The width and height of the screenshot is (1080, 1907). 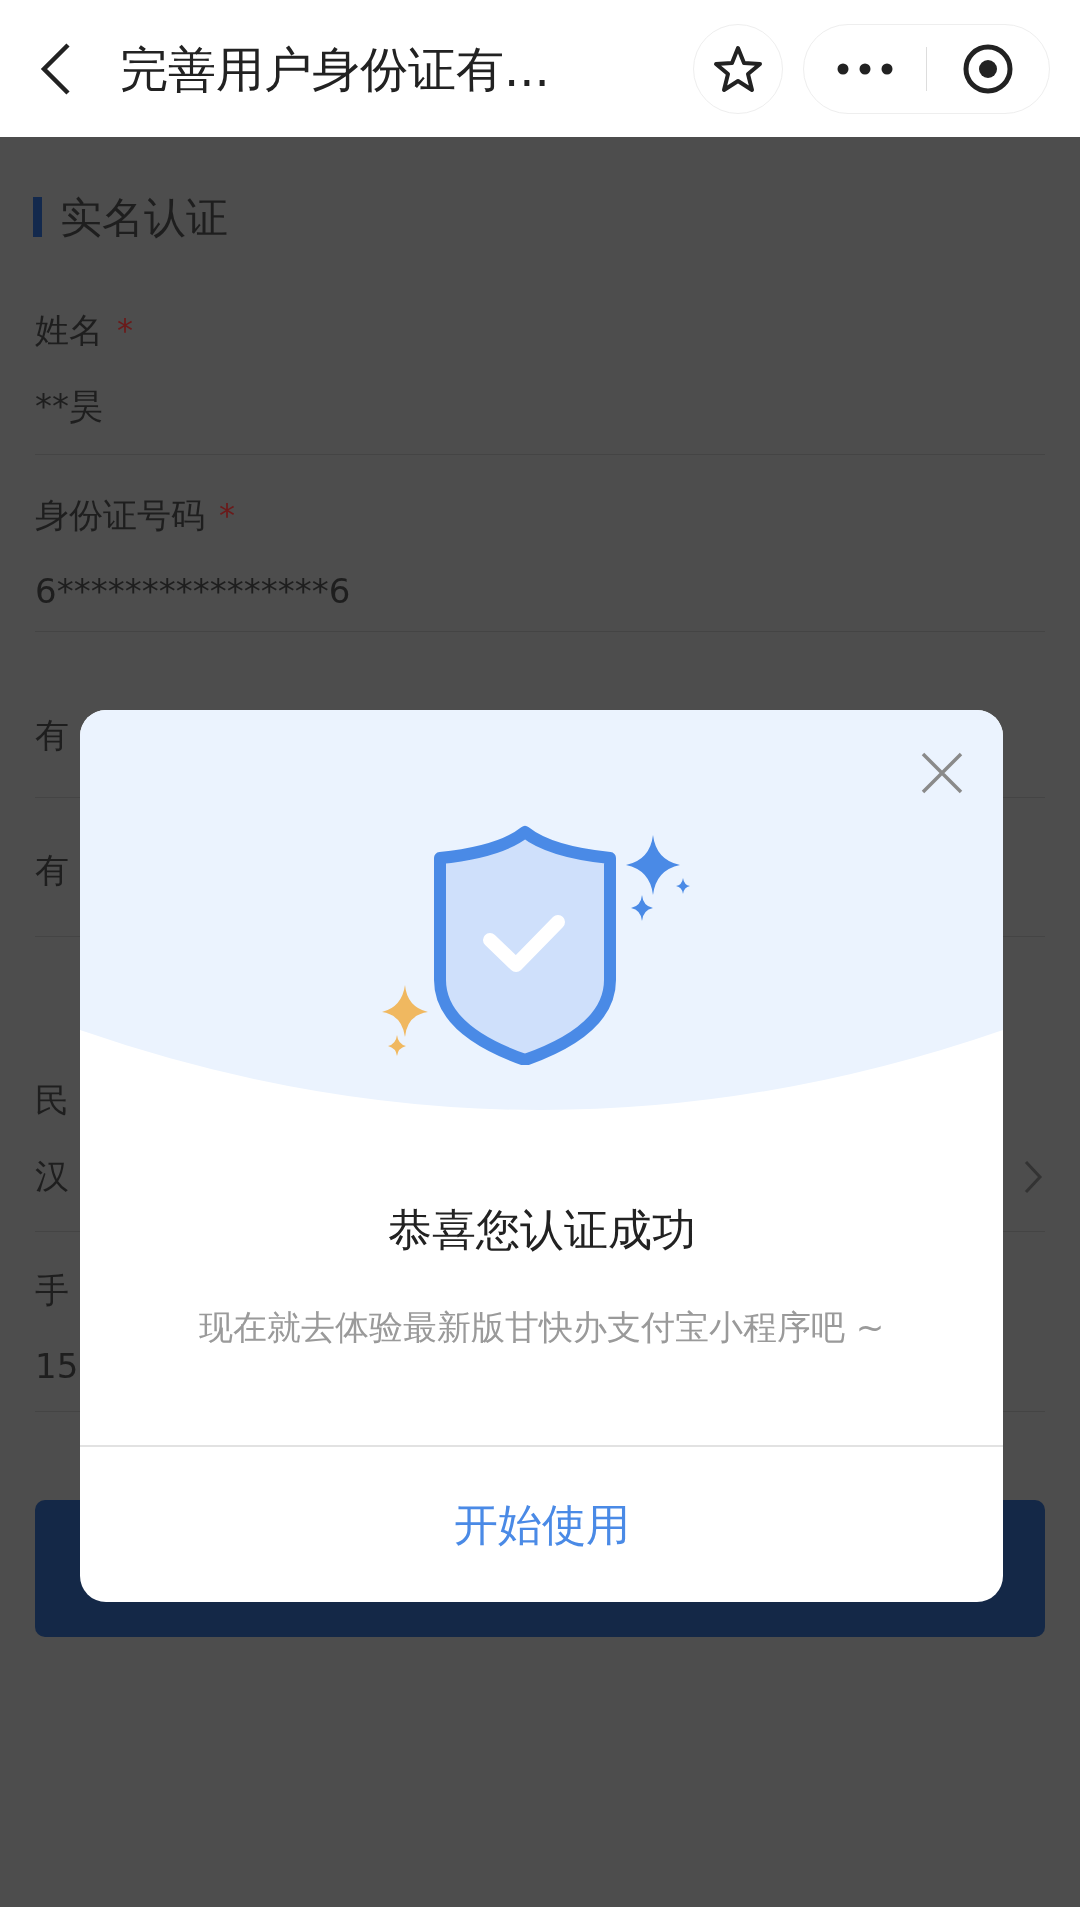 I want to click on accent-bar, so click(x=37, y=217).